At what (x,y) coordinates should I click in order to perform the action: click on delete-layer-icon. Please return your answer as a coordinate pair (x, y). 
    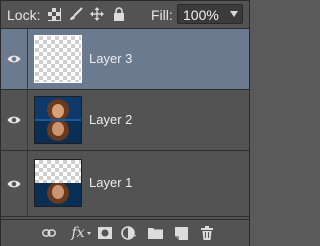
    Looking at the image, I should click on (207, 233).